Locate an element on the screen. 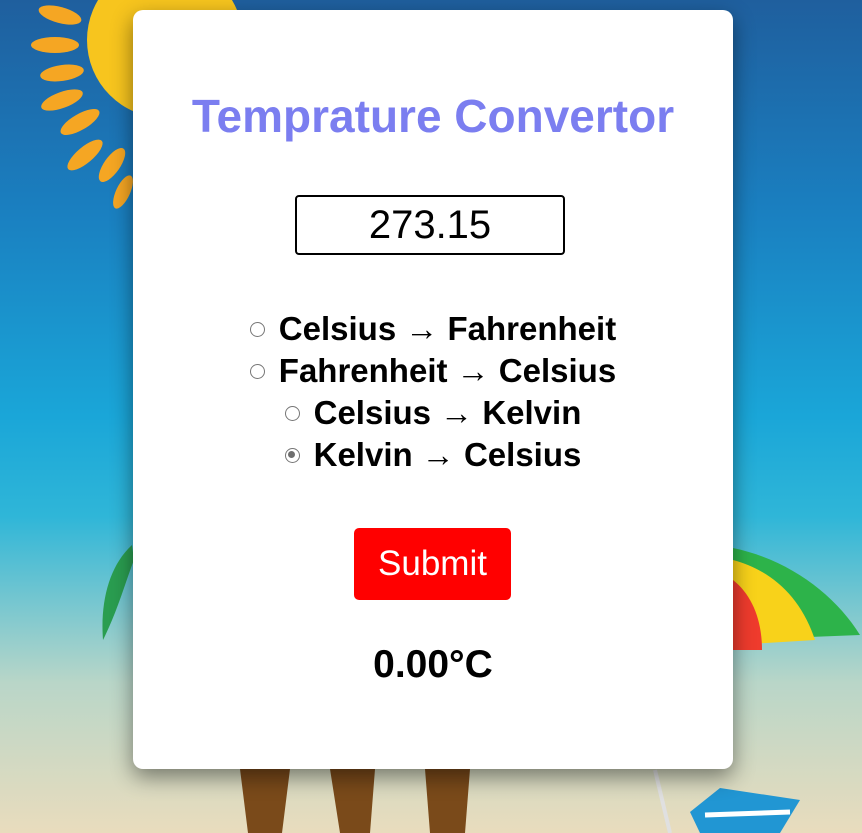  option-celsius-to-fahrenheit: Celsius → Fahrenheit is located at coordinates (433, 329).